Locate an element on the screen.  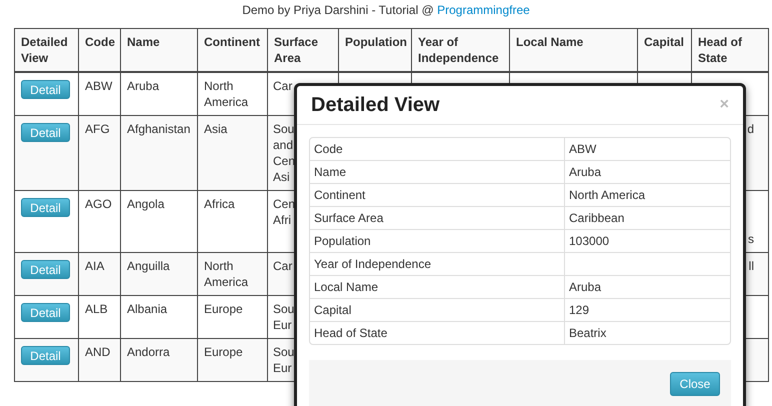
cell-text-fragment: s is located at coordinates (751, 239).